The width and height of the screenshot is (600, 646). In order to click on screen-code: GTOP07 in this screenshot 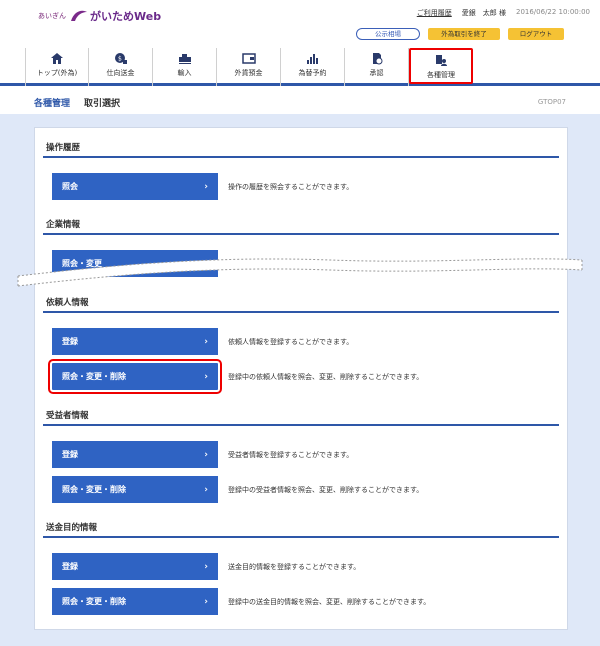, I will do `click(551, 102)`.